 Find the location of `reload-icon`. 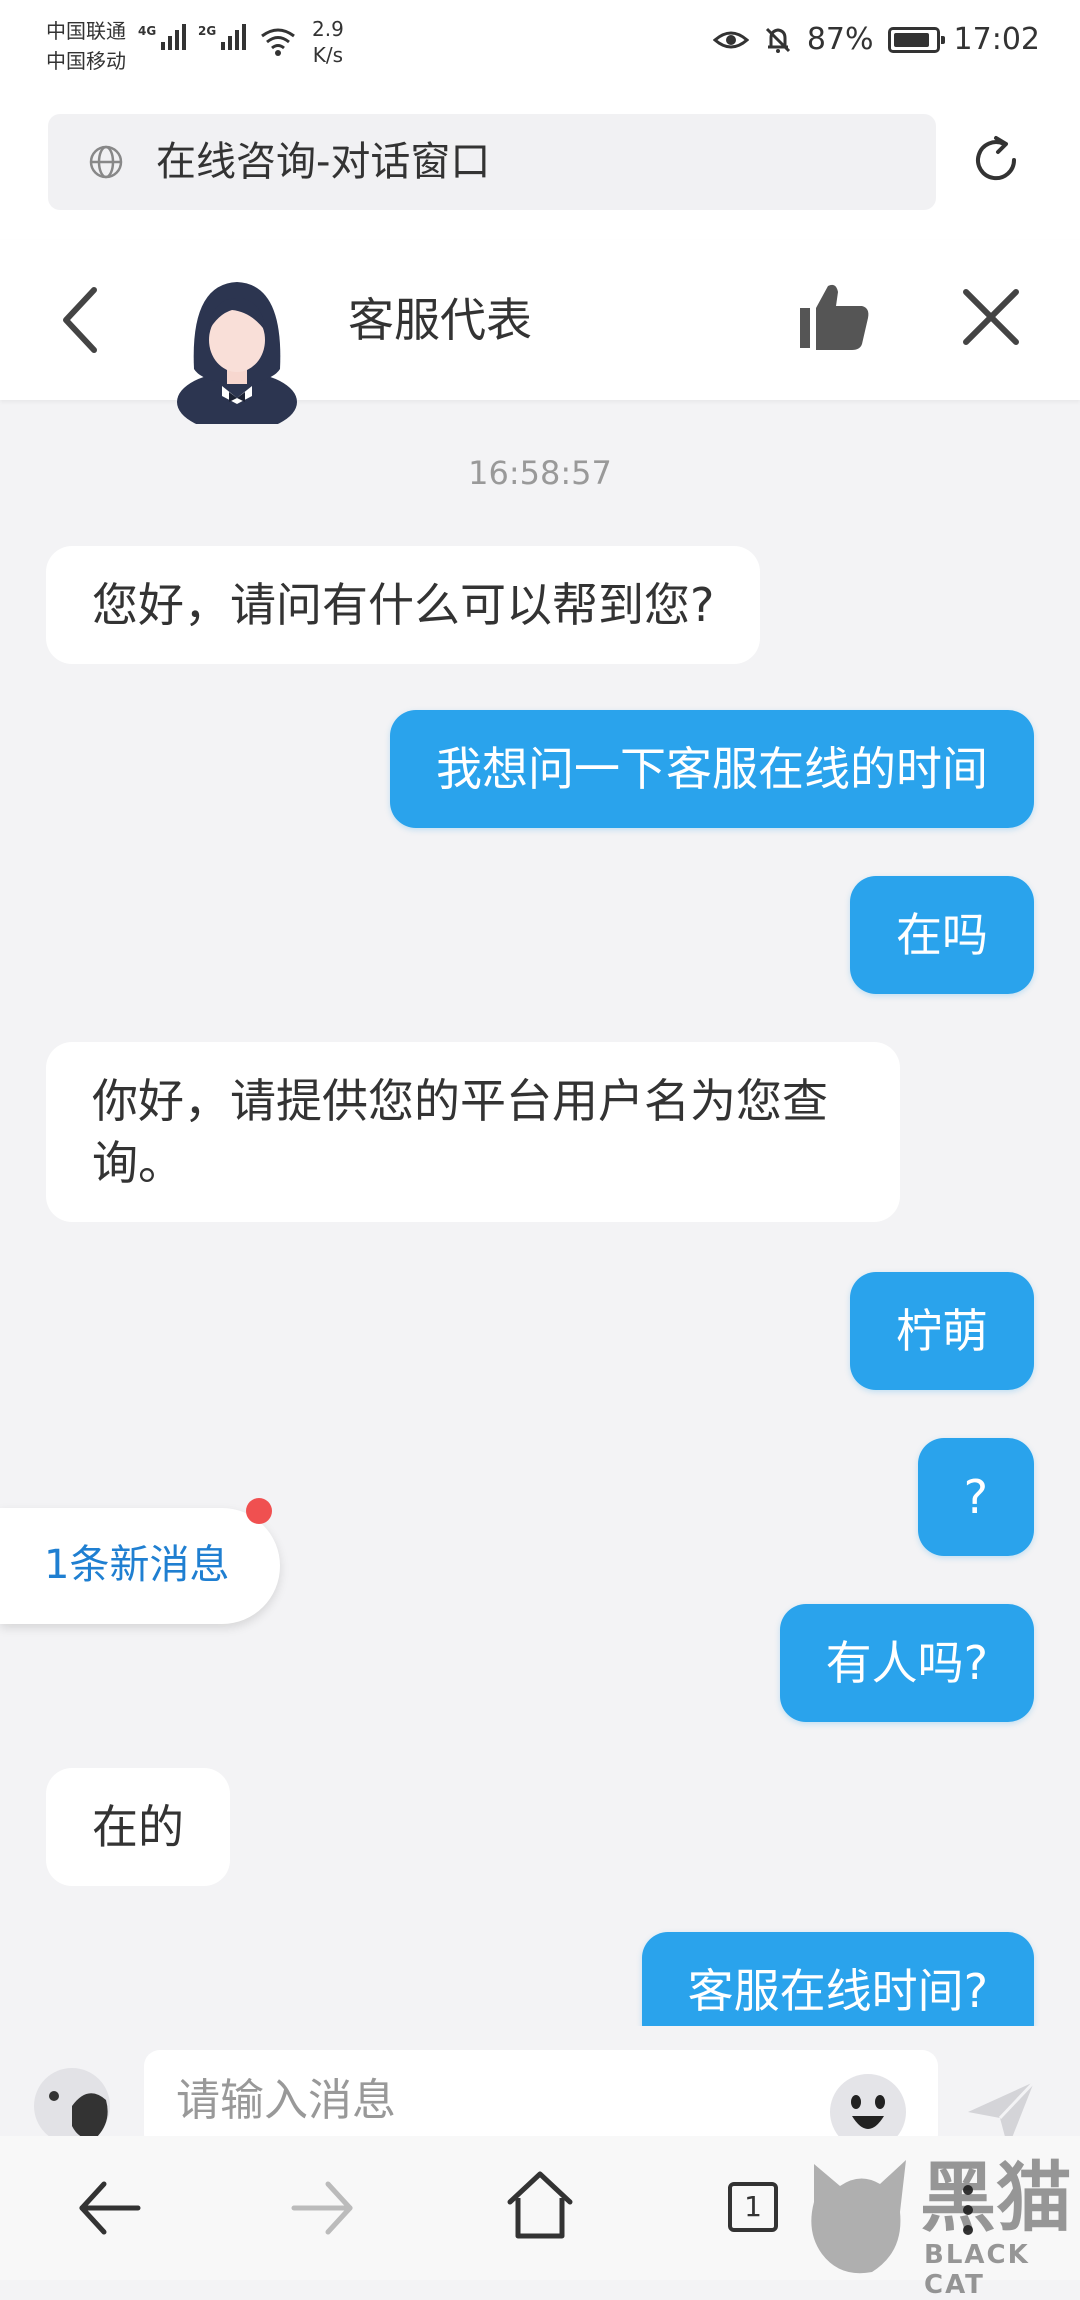

reload-icon is located at coordinates (996, 160).